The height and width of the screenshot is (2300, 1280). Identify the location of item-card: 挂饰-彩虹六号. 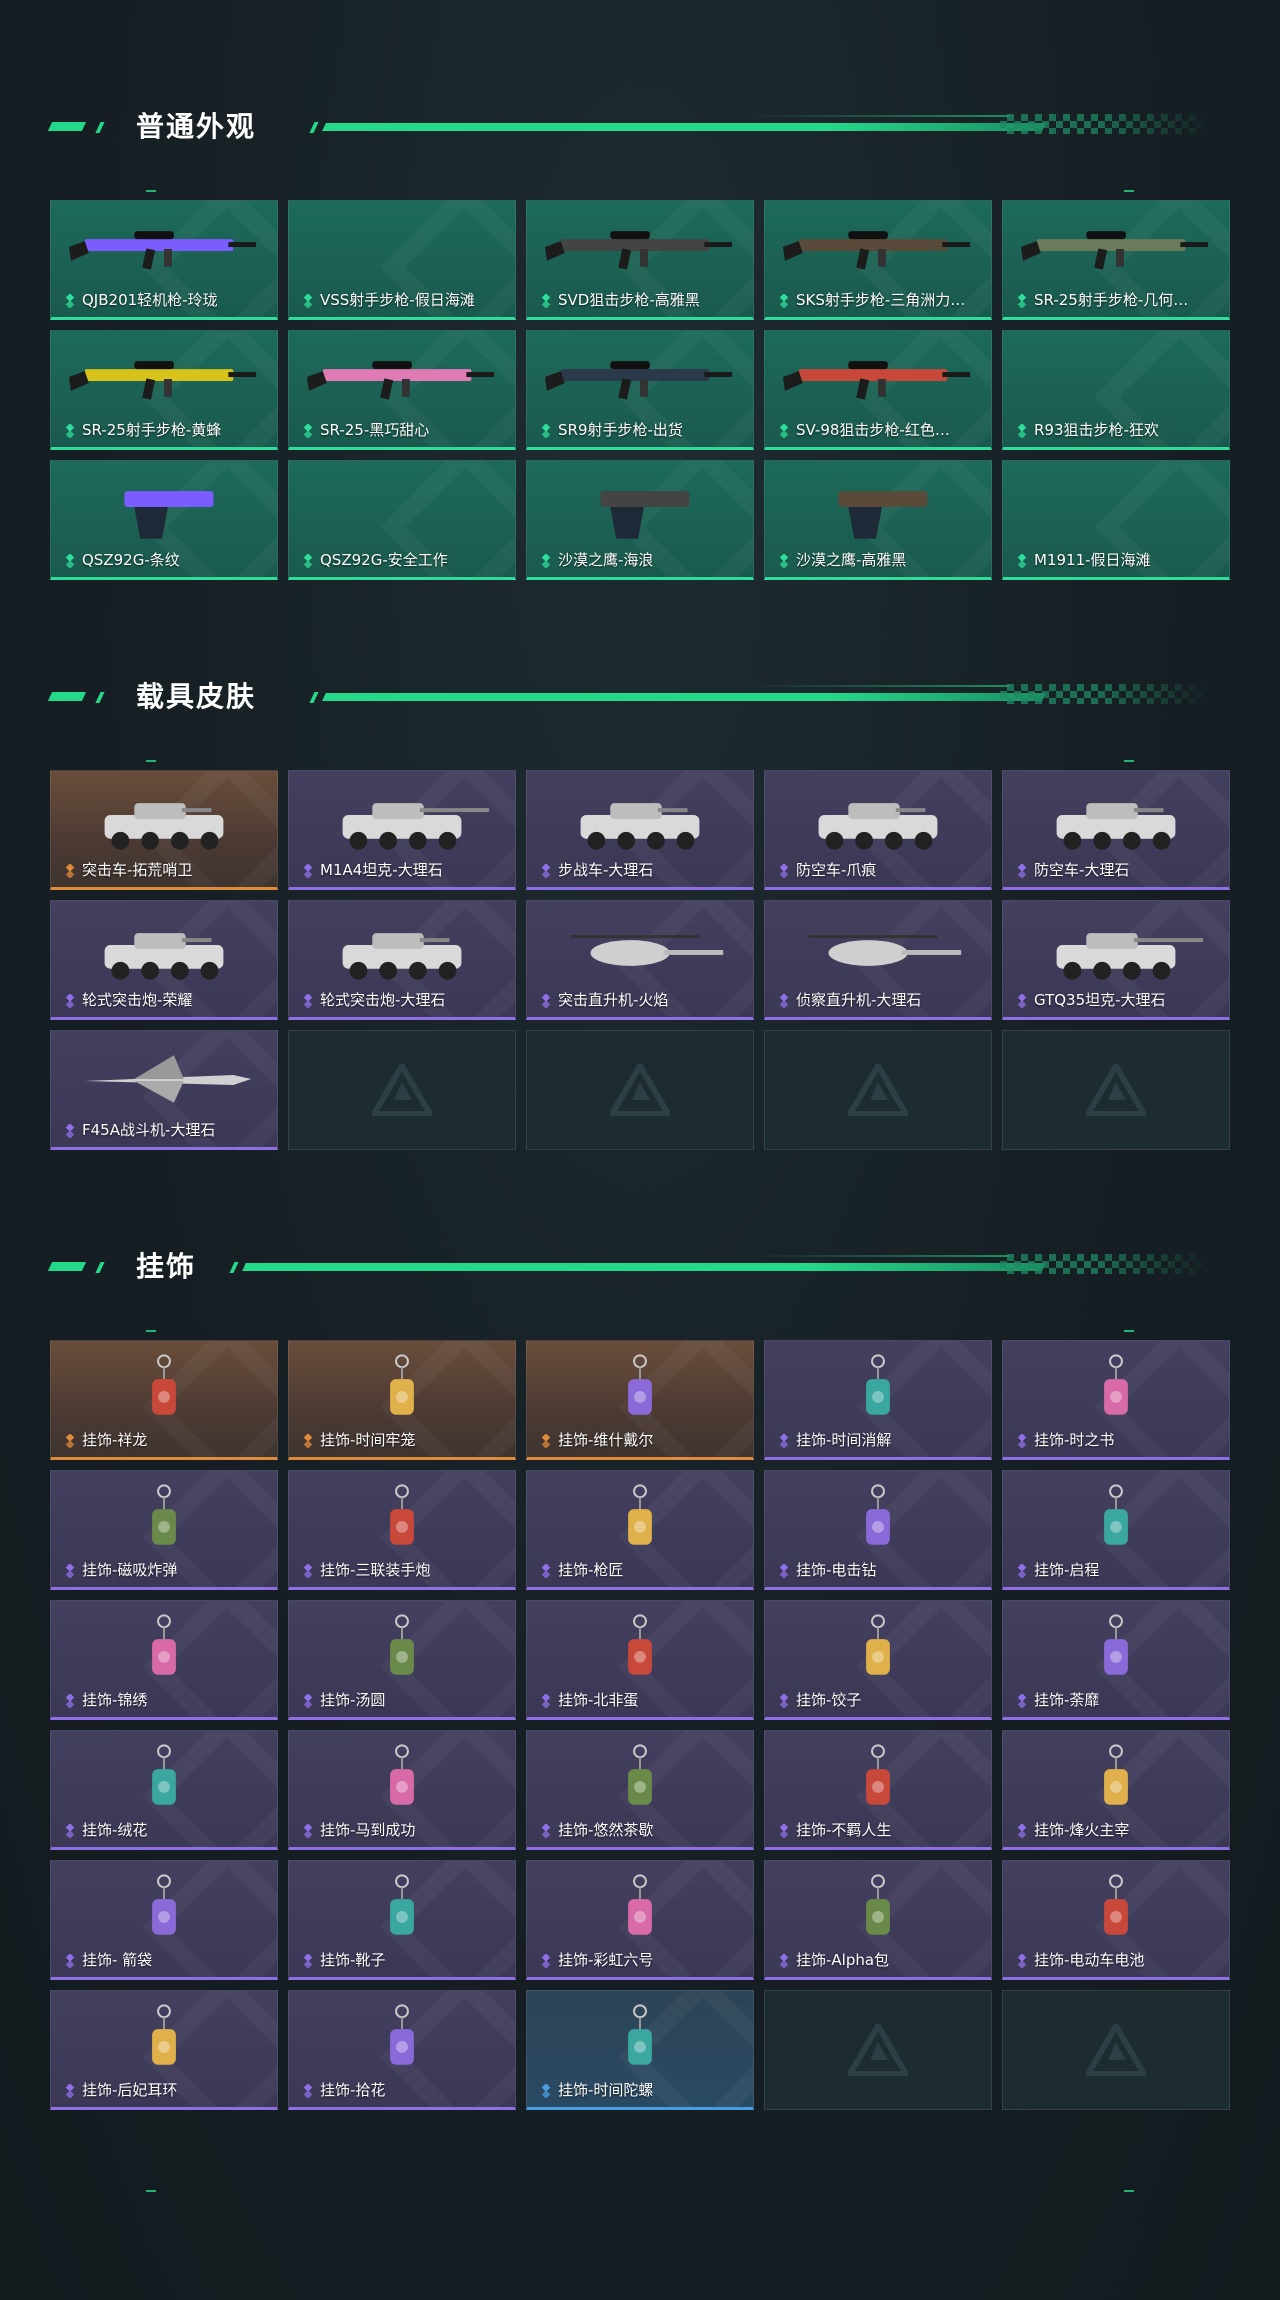
(640, 1920).